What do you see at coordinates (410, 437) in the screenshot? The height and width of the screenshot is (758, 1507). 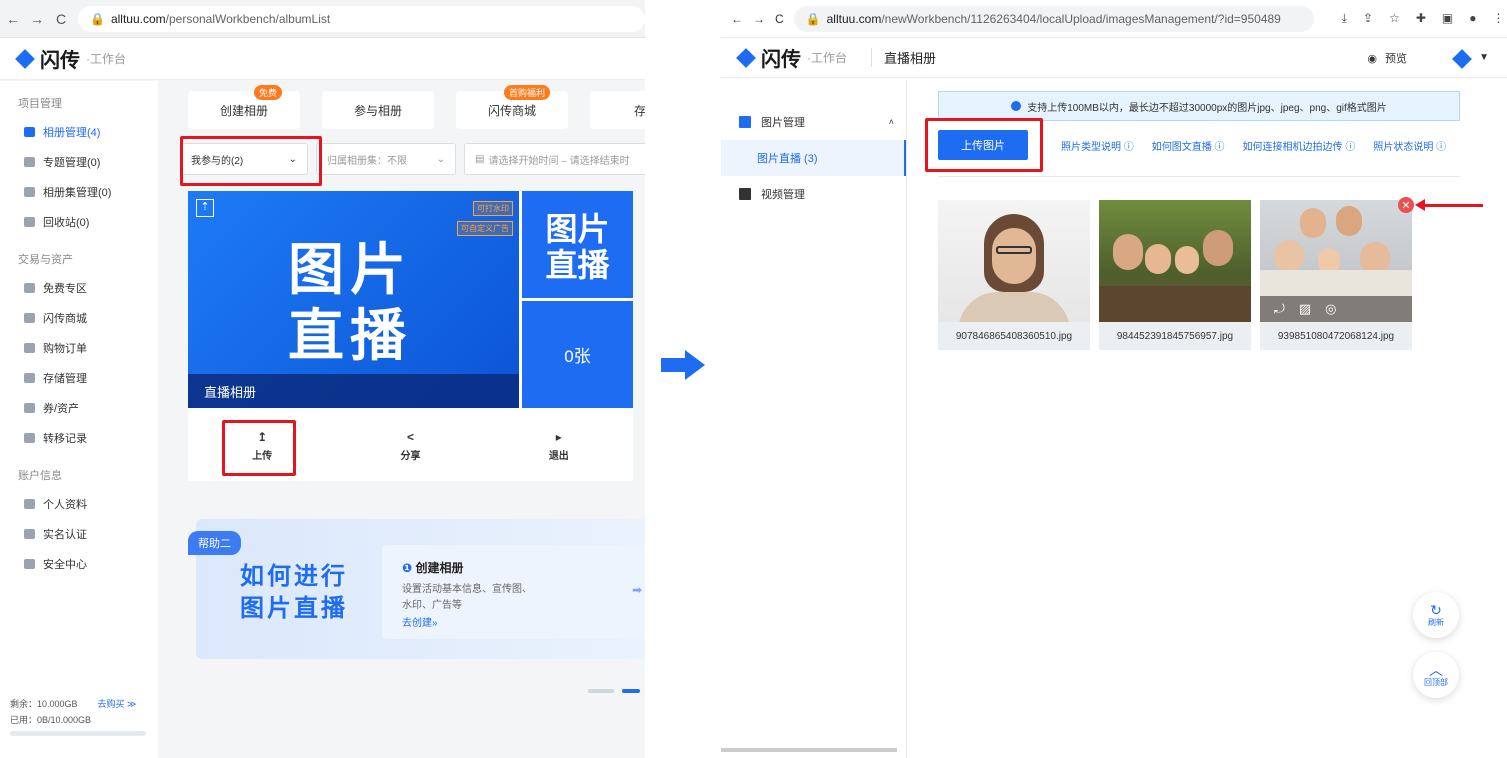 I see `share-icon: <` at bounding box center [410, 437].